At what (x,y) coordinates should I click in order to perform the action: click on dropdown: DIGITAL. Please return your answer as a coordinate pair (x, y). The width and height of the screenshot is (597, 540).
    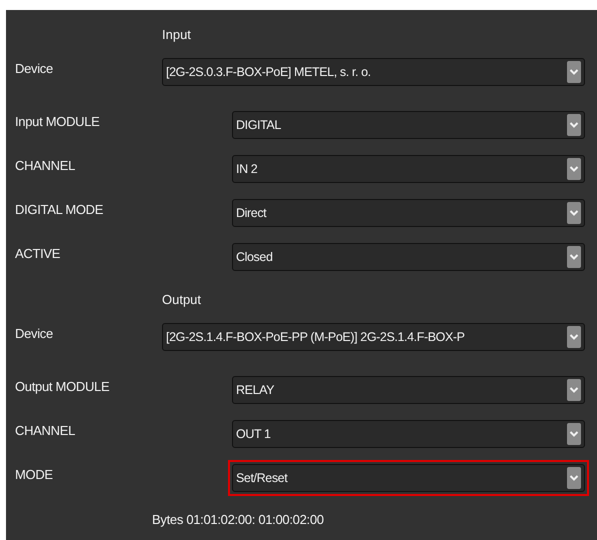
    Looking at the image, I should click on (408, 125).